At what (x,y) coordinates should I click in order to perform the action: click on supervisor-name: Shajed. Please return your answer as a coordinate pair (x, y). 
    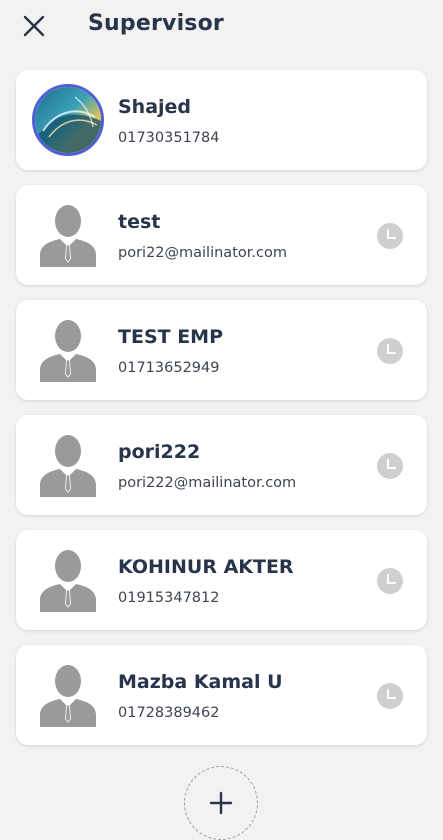
    Looking at the image, I should click on (155, 107).